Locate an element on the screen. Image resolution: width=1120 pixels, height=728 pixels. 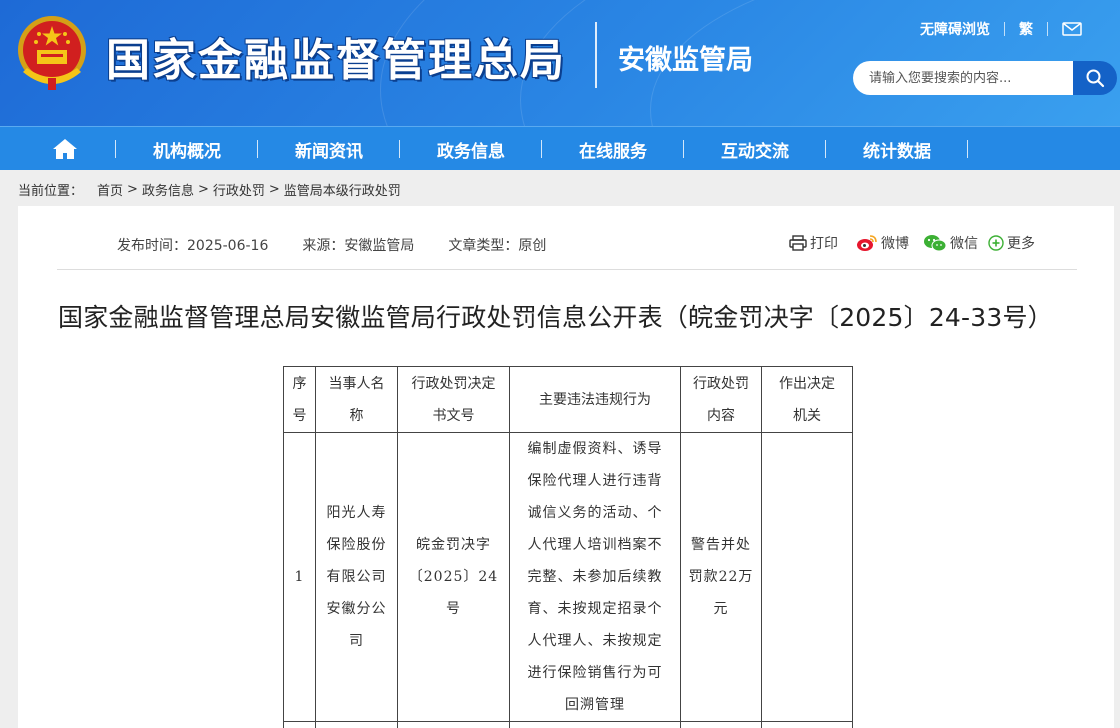
more-share-button: 更多 is located at coordinates (1011, 243).